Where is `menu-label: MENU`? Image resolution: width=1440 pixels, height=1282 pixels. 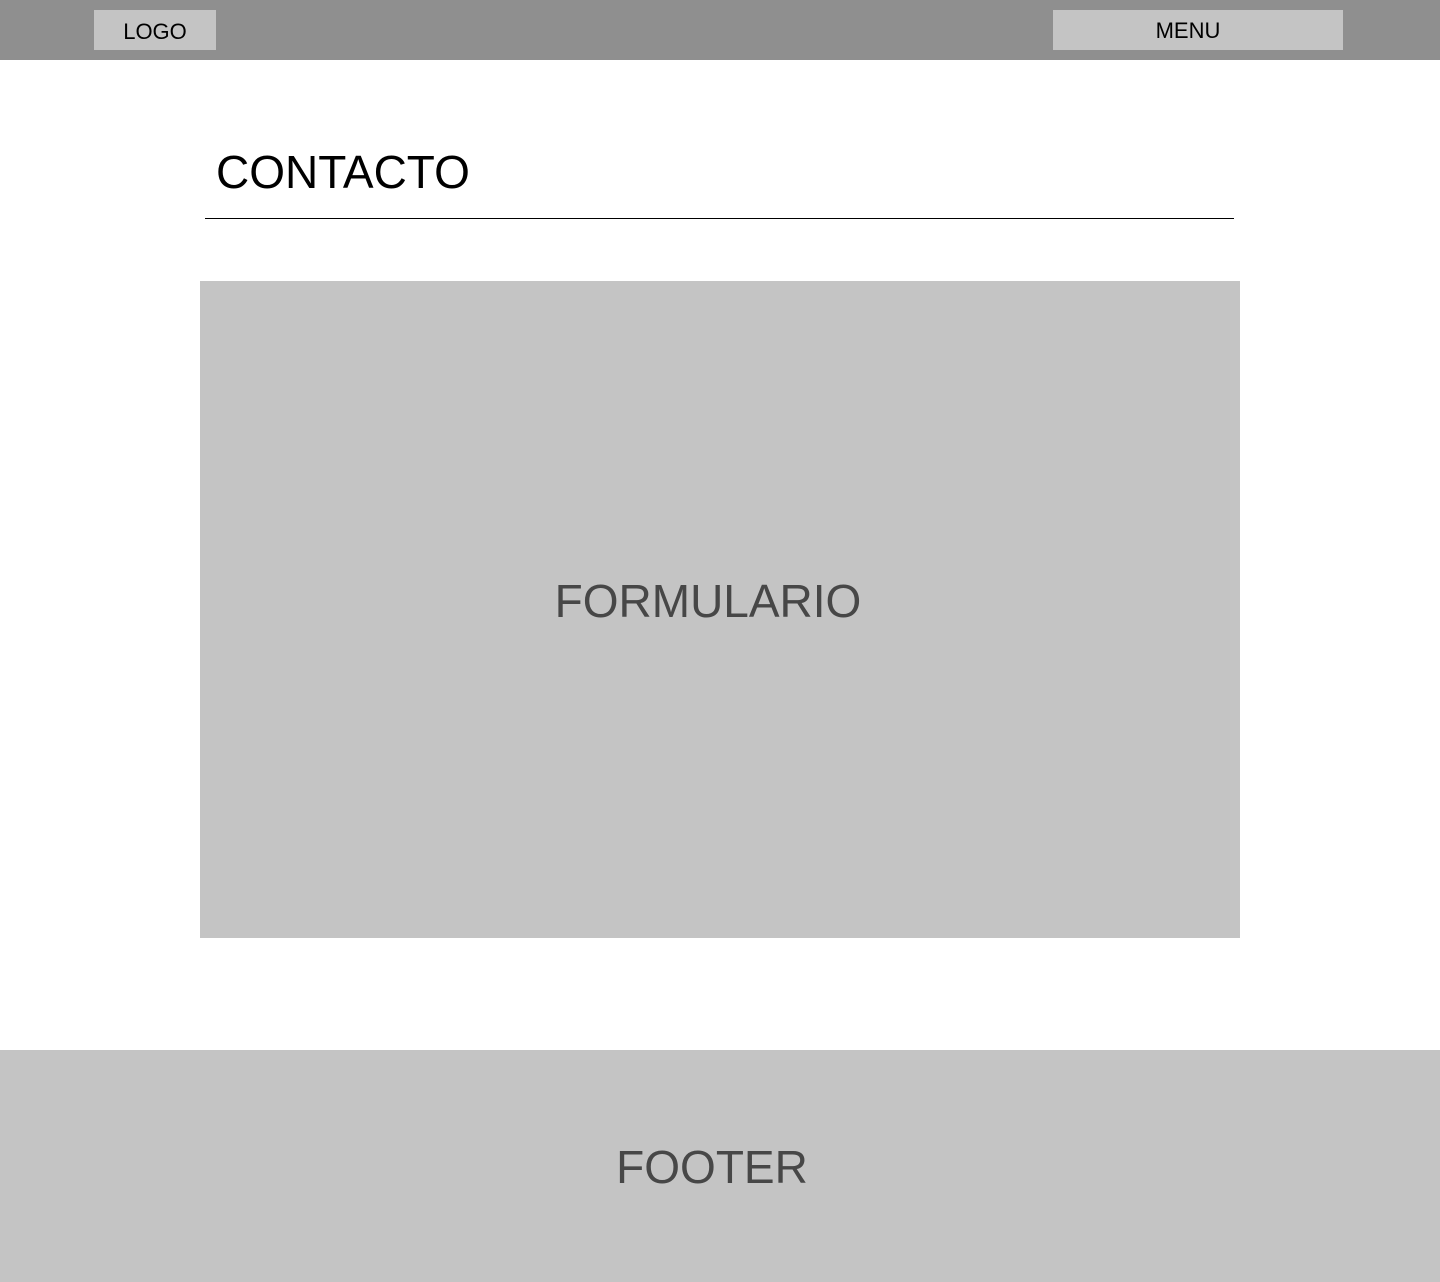 menu-label: MENU is located at coordinates (1188, 30).